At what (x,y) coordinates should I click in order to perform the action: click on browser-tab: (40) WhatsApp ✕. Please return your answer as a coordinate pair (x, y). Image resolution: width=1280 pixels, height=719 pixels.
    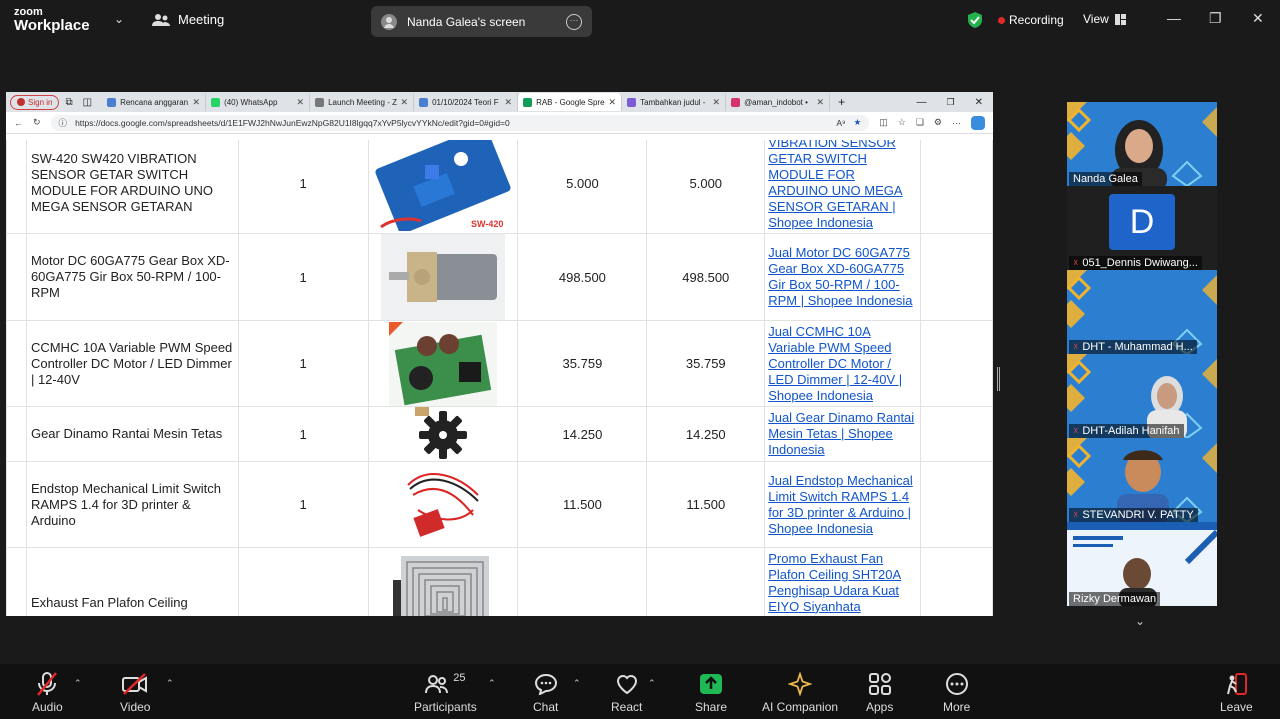
    Looking at the image, I should click on (258, 102).